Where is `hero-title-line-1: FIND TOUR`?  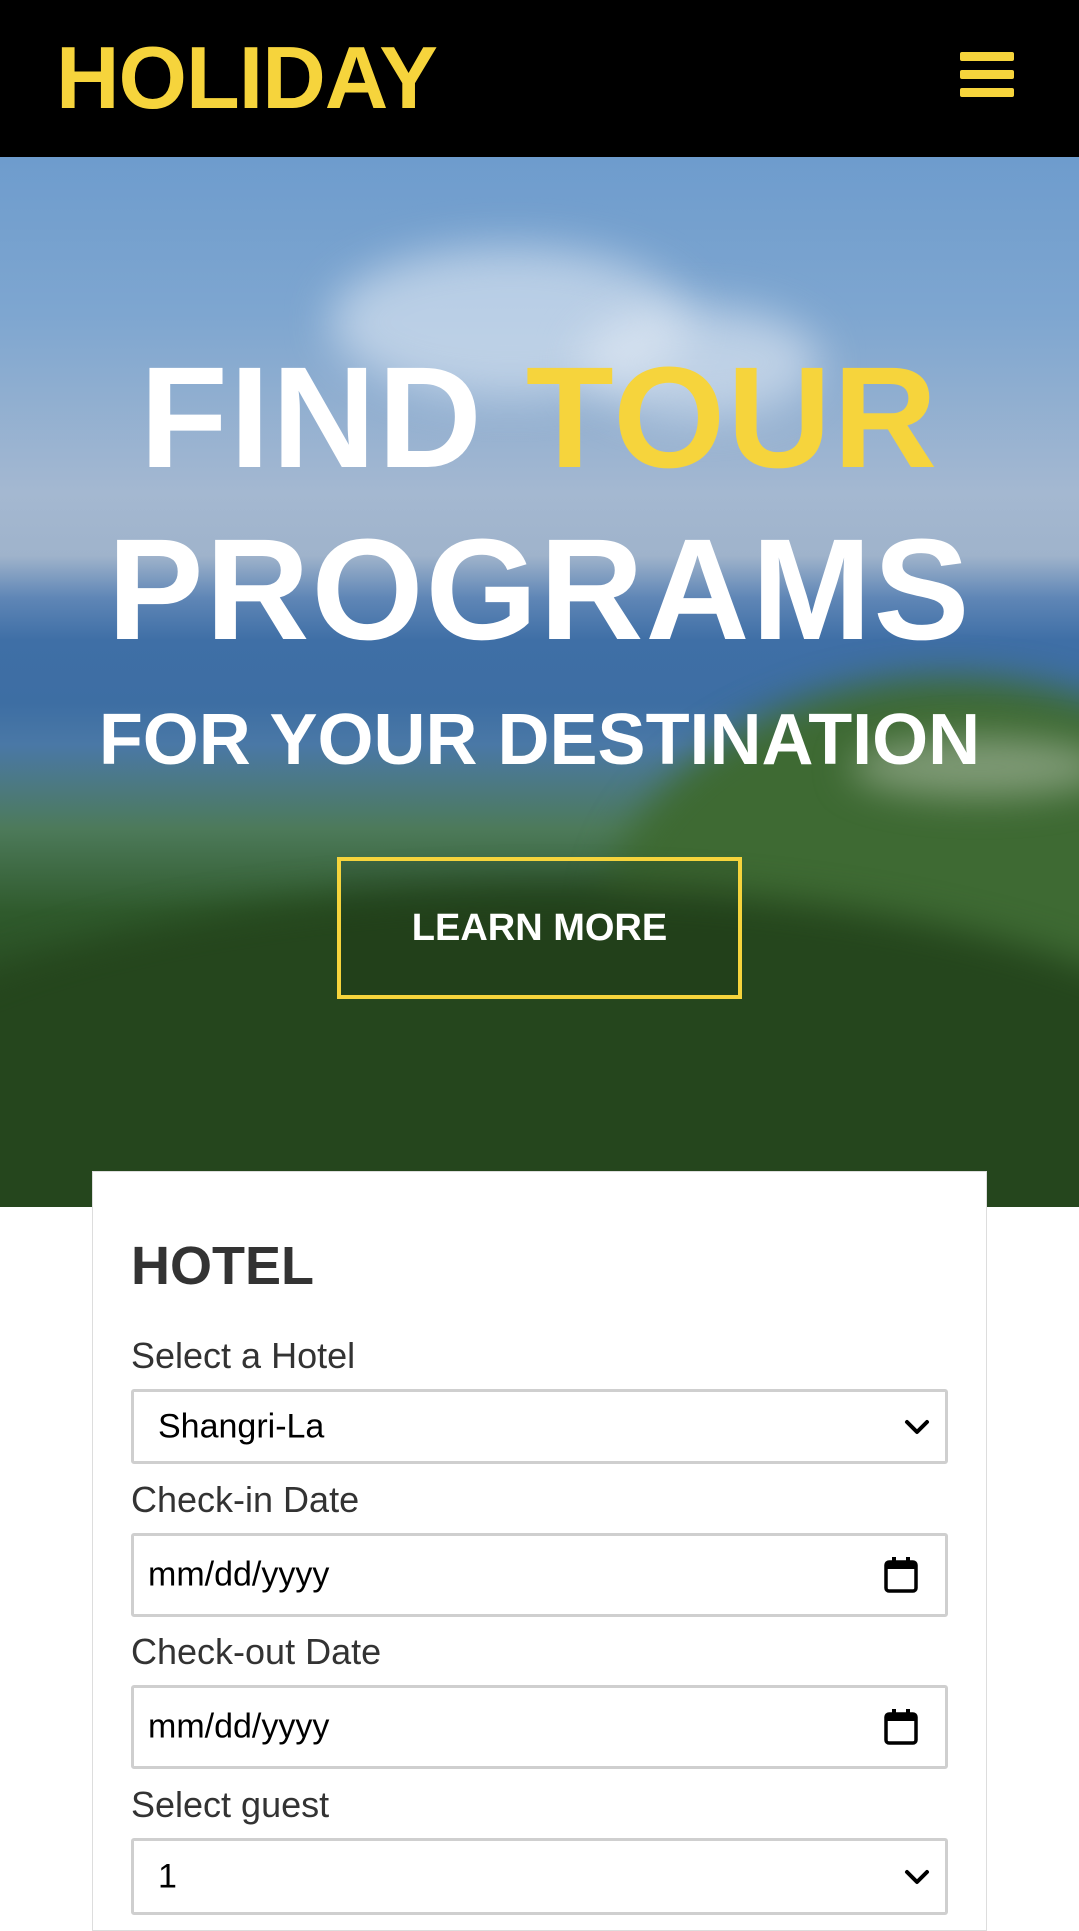
hero-title-line-1: FIND TOUR is located at coordinates (539, 418).